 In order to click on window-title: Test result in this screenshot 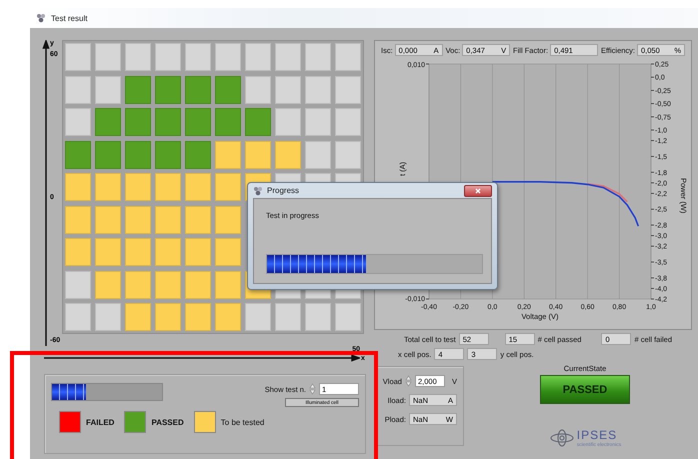, I will do `click(69, 18)`.